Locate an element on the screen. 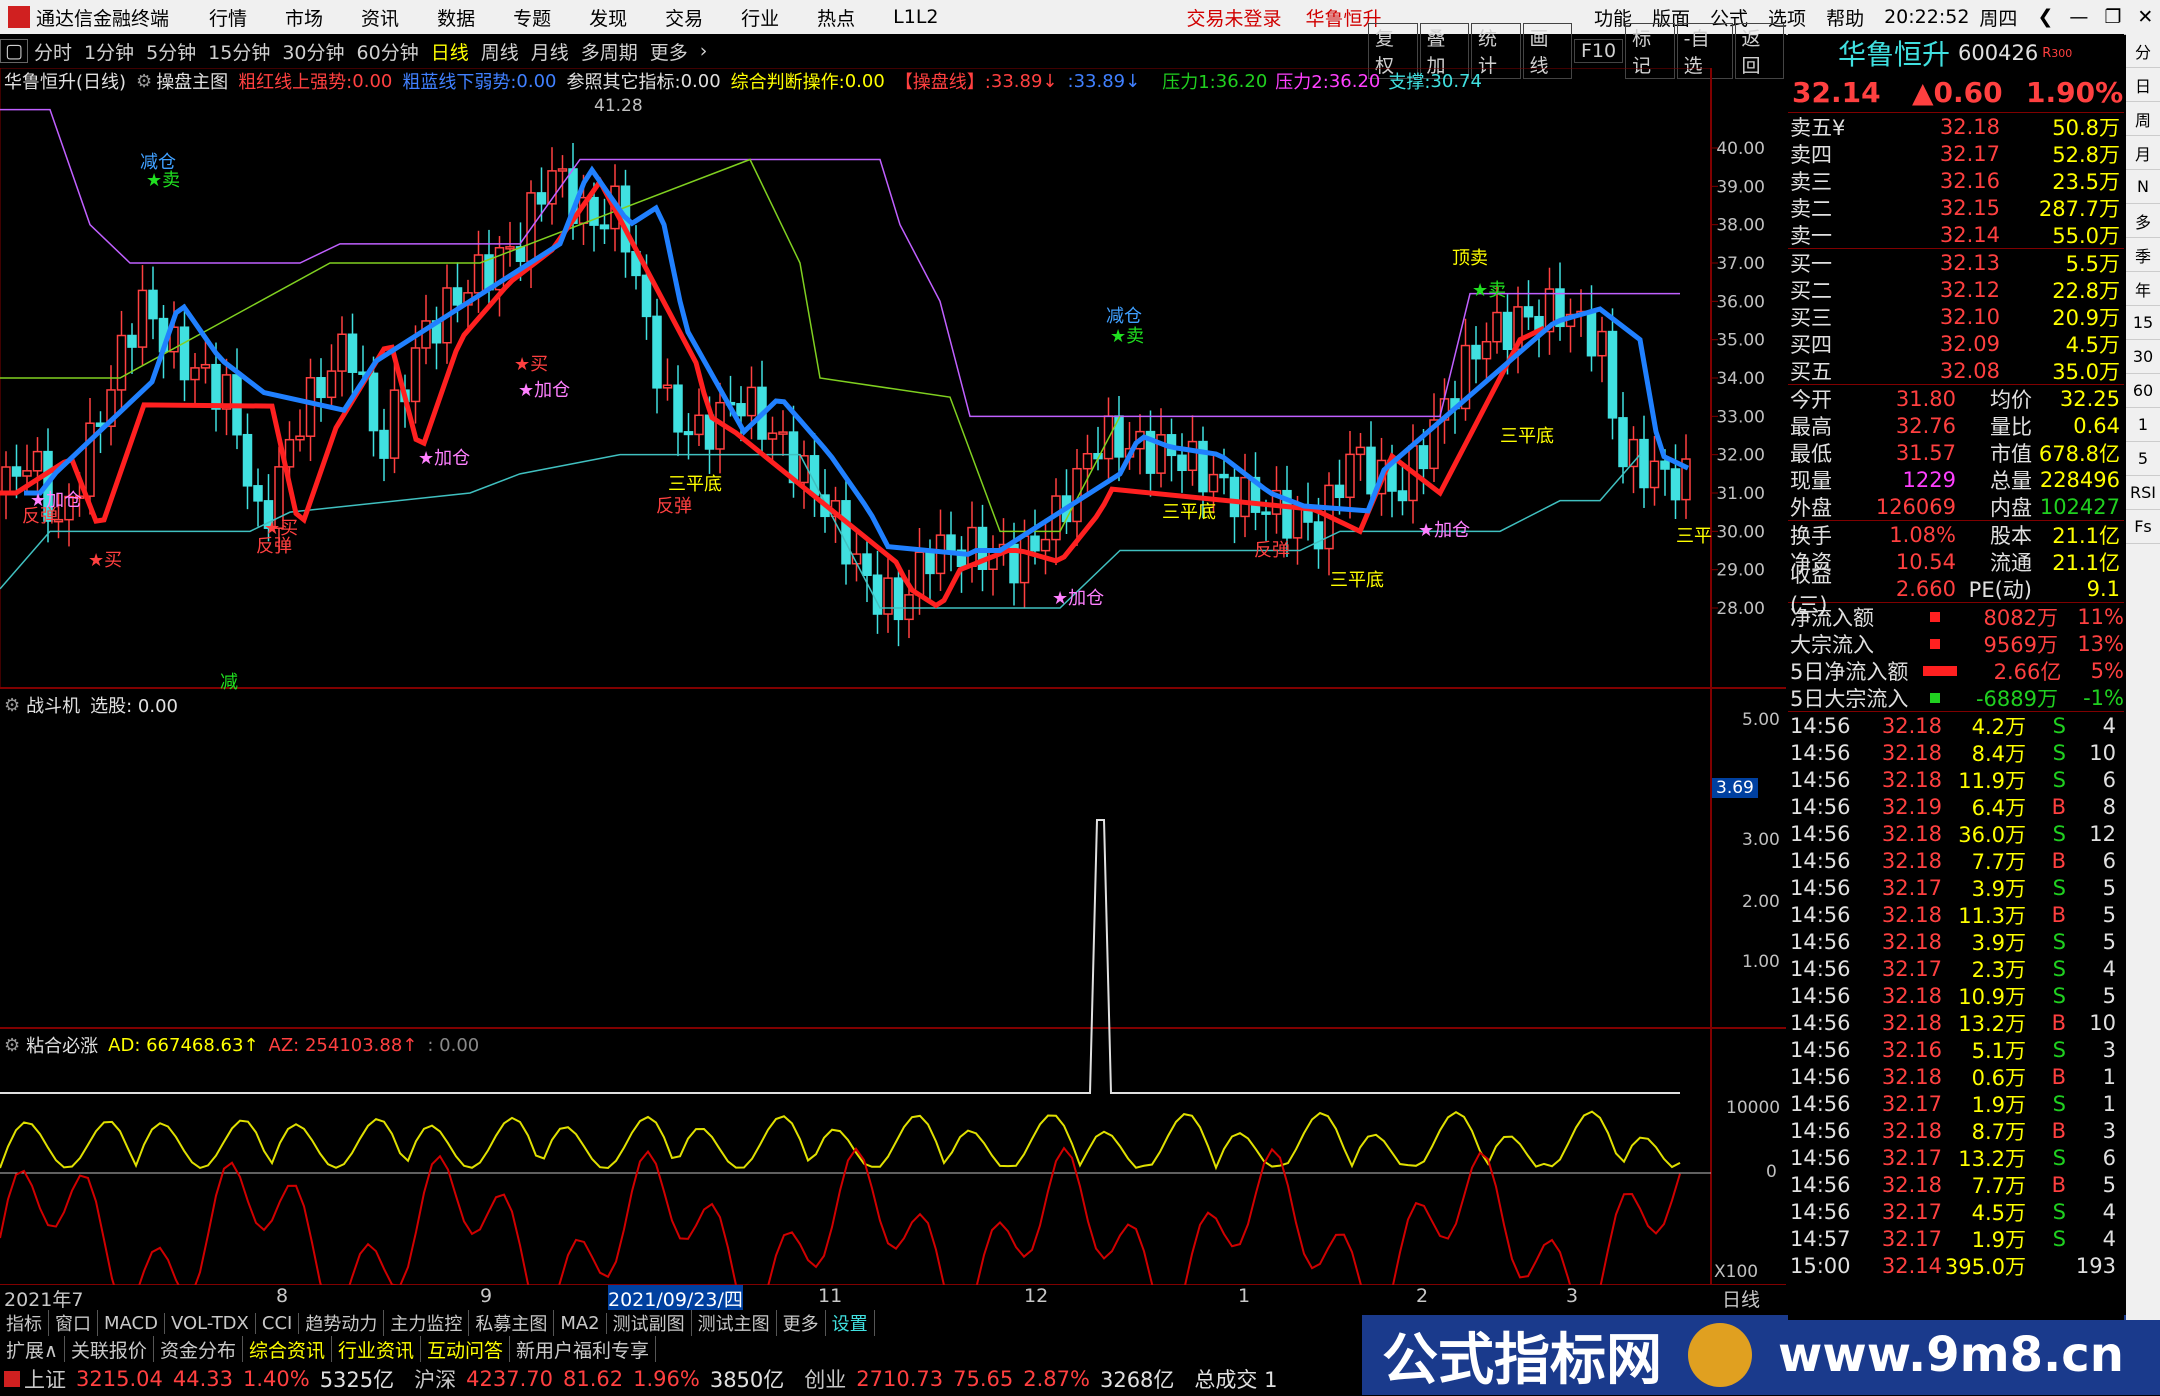 The image size is (2160, 1396). close-icon: ✕ is located at coordinates (2145, 17).